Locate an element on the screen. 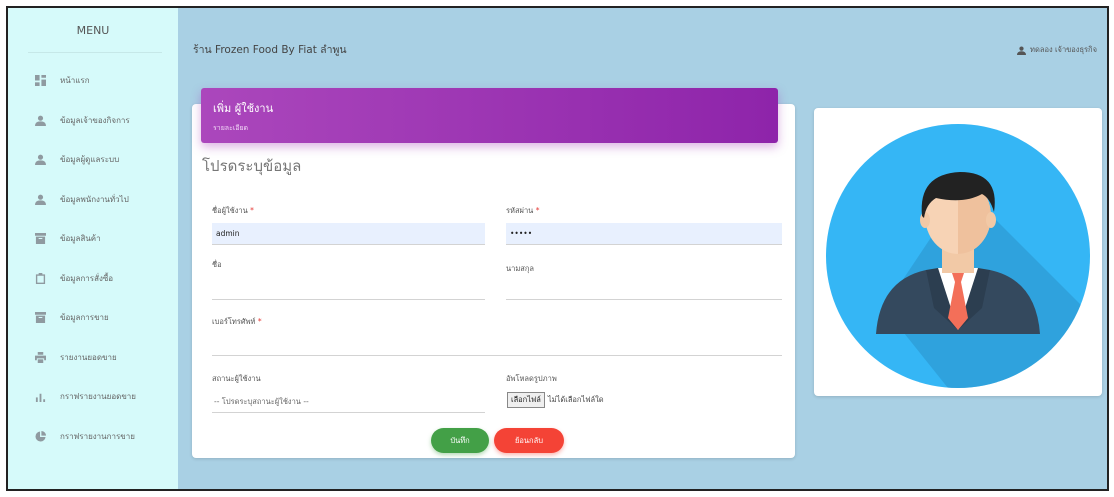 Image resolution: width=1114 pixels, height=497 pixels. username-label-text: ชื่อผู้ใช้งาน is located at coordinates (230, 210).